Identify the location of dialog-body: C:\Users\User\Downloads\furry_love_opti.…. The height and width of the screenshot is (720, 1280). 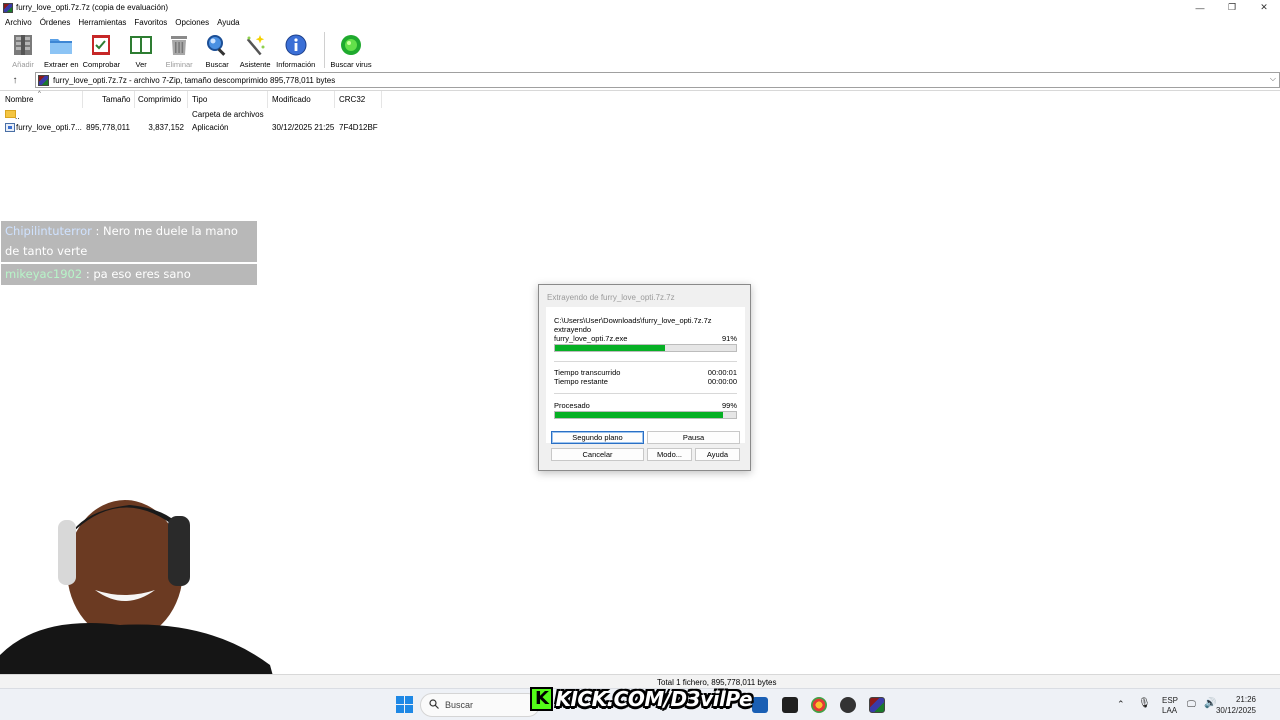
(645, 375).